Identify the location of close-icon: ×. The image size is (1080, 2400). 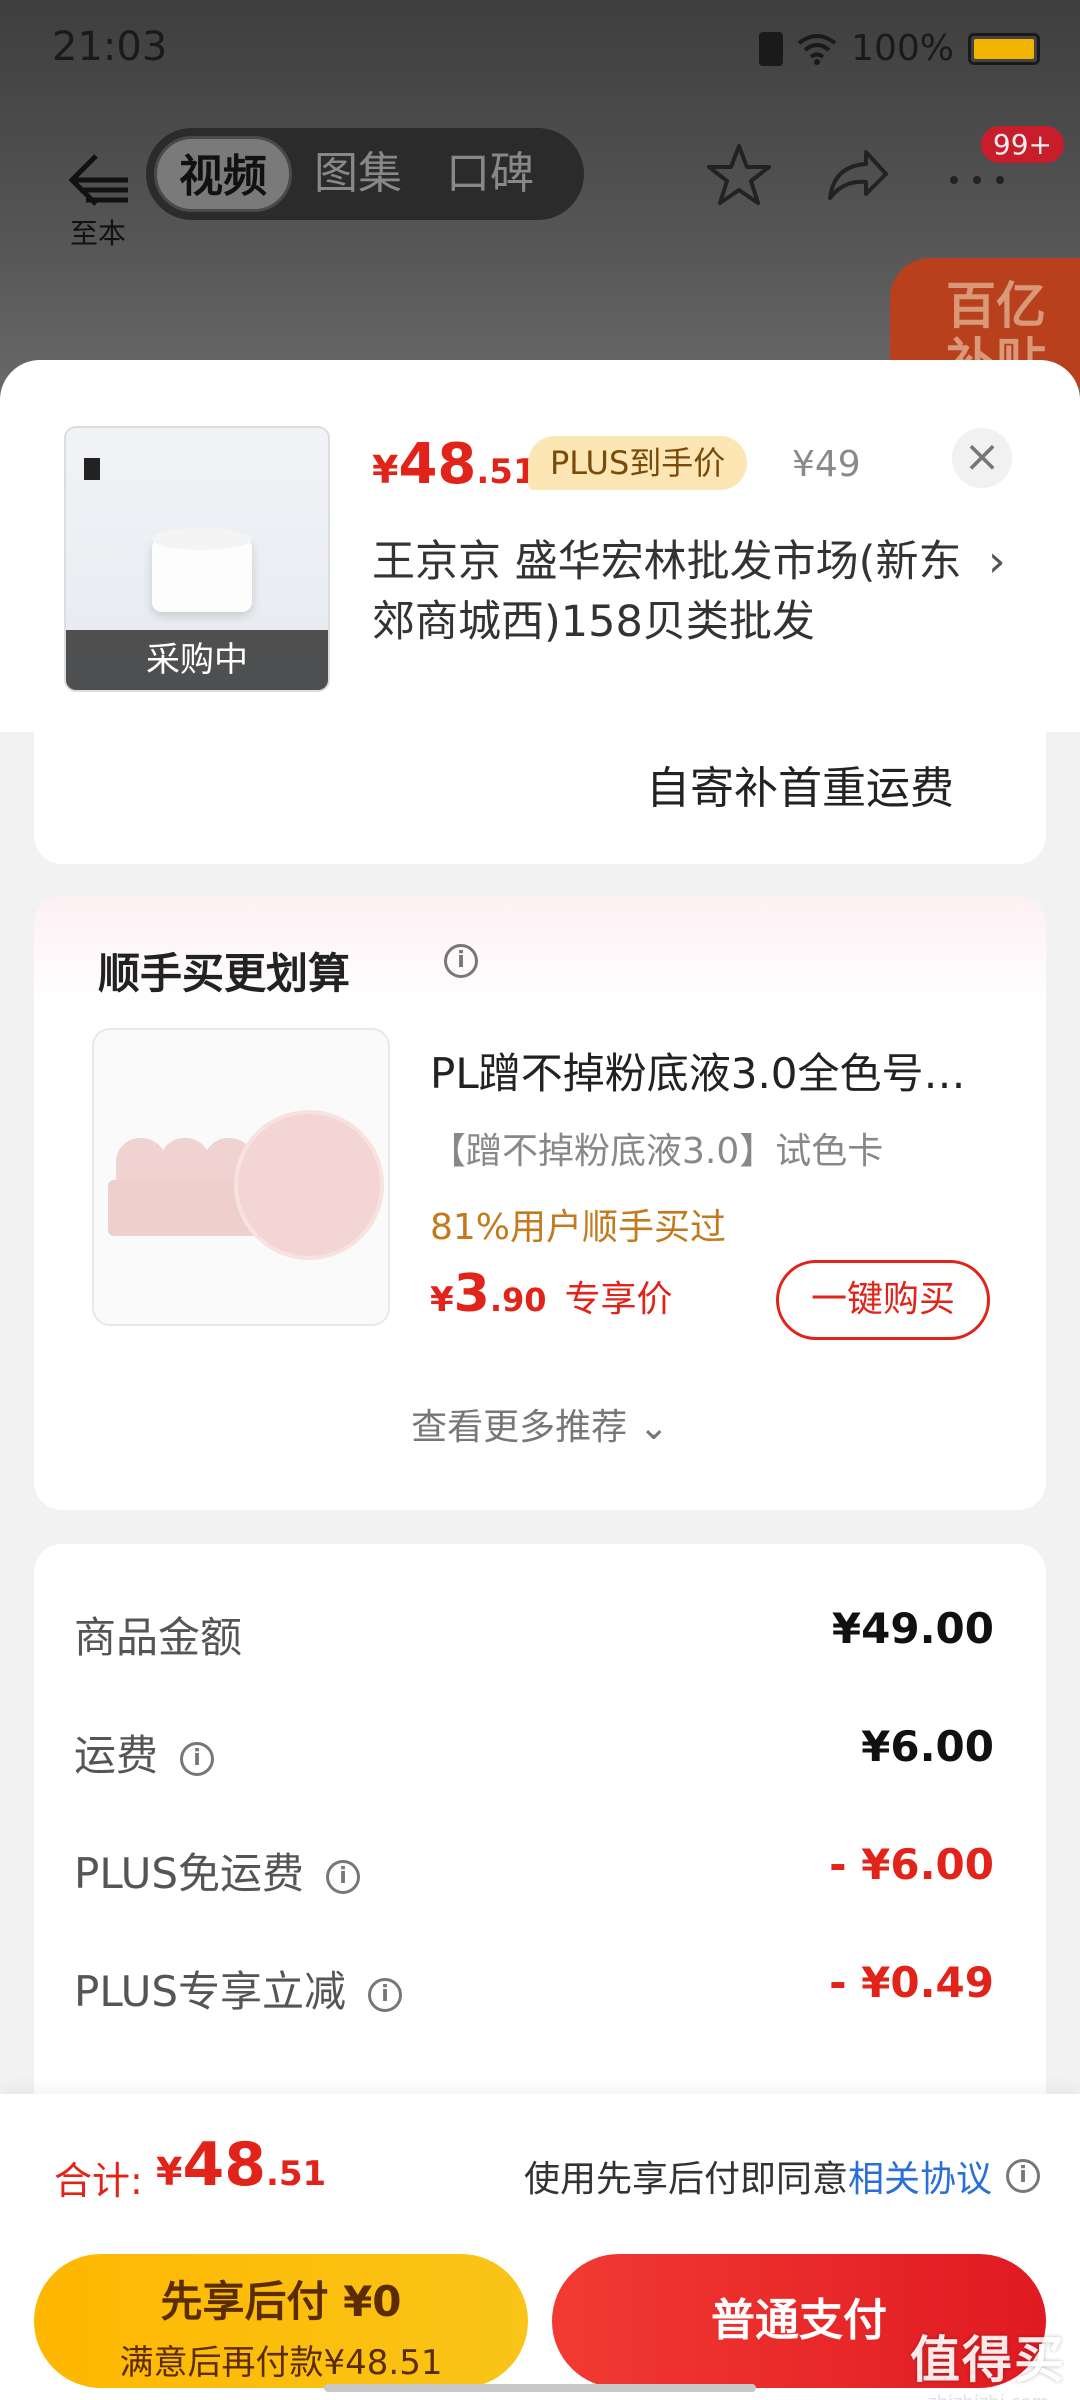
(982, 458).